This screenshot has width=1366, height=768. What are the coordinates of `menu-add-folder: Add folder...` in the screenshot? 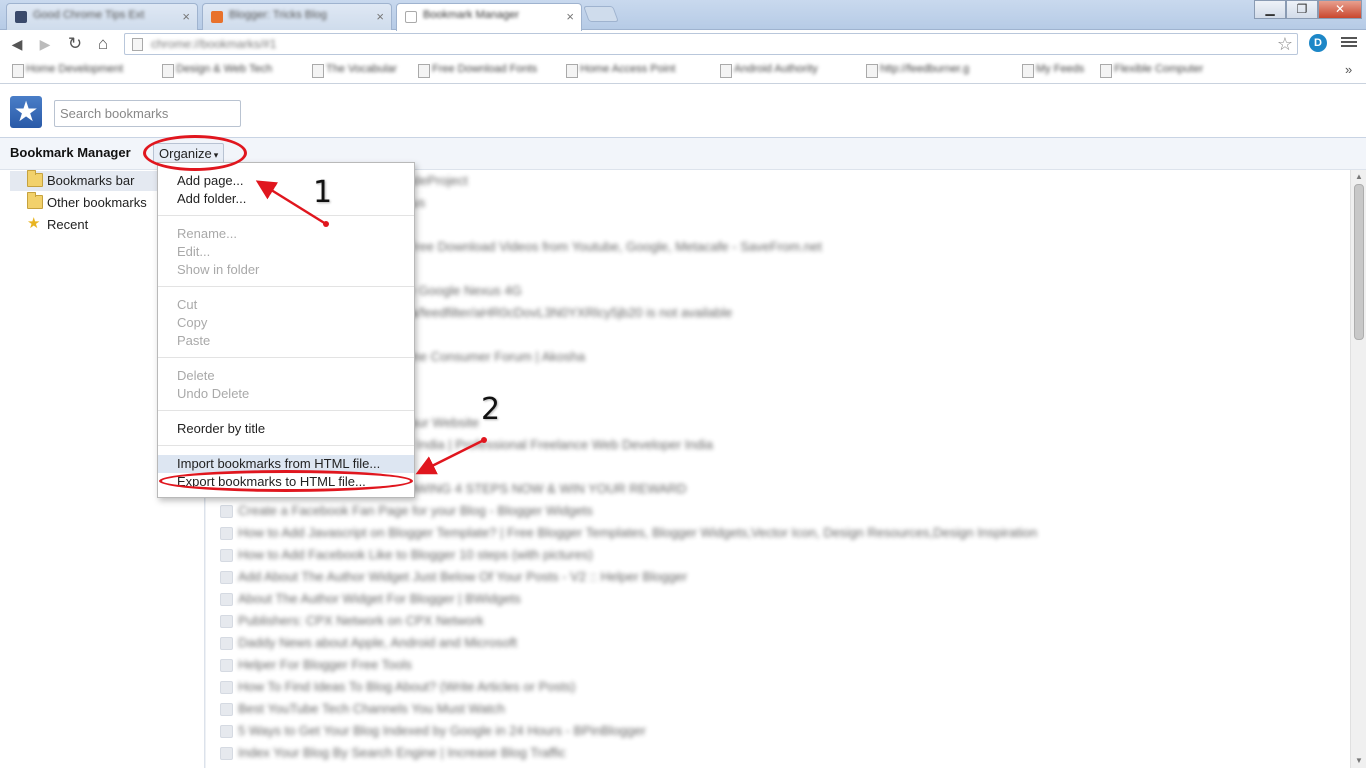 It's located at (286, 199).